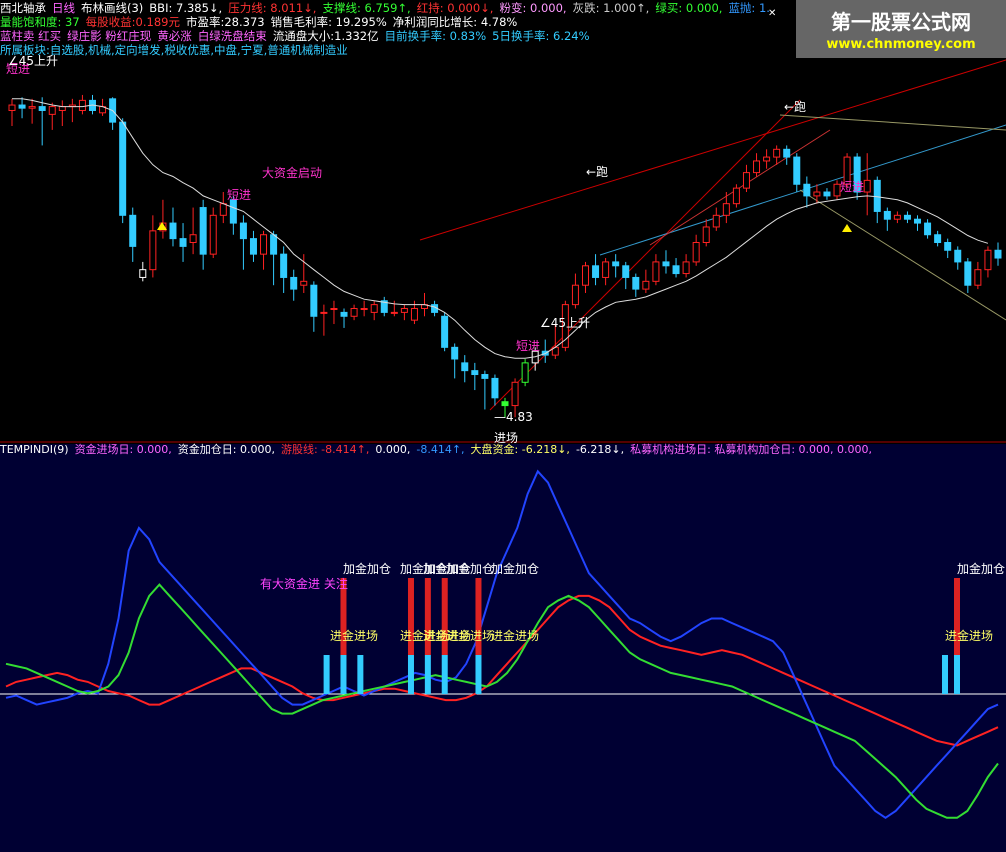 This screenshot has width=1006, height=852. Describe the element at coordinates (901, 22) in the screenshot. I see `watermark-title: 第一股票公式网` at that location.